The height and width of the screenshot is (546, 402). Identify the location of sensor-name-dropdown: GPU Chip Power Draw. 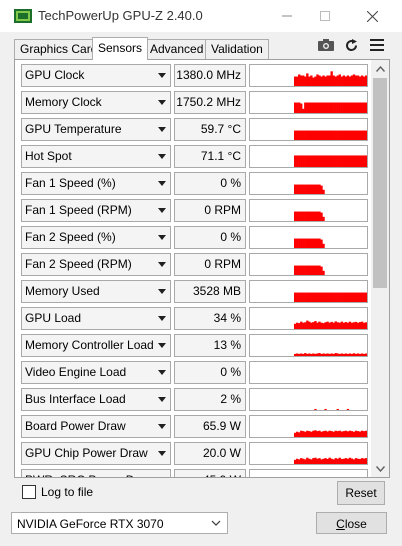
(96, 453).